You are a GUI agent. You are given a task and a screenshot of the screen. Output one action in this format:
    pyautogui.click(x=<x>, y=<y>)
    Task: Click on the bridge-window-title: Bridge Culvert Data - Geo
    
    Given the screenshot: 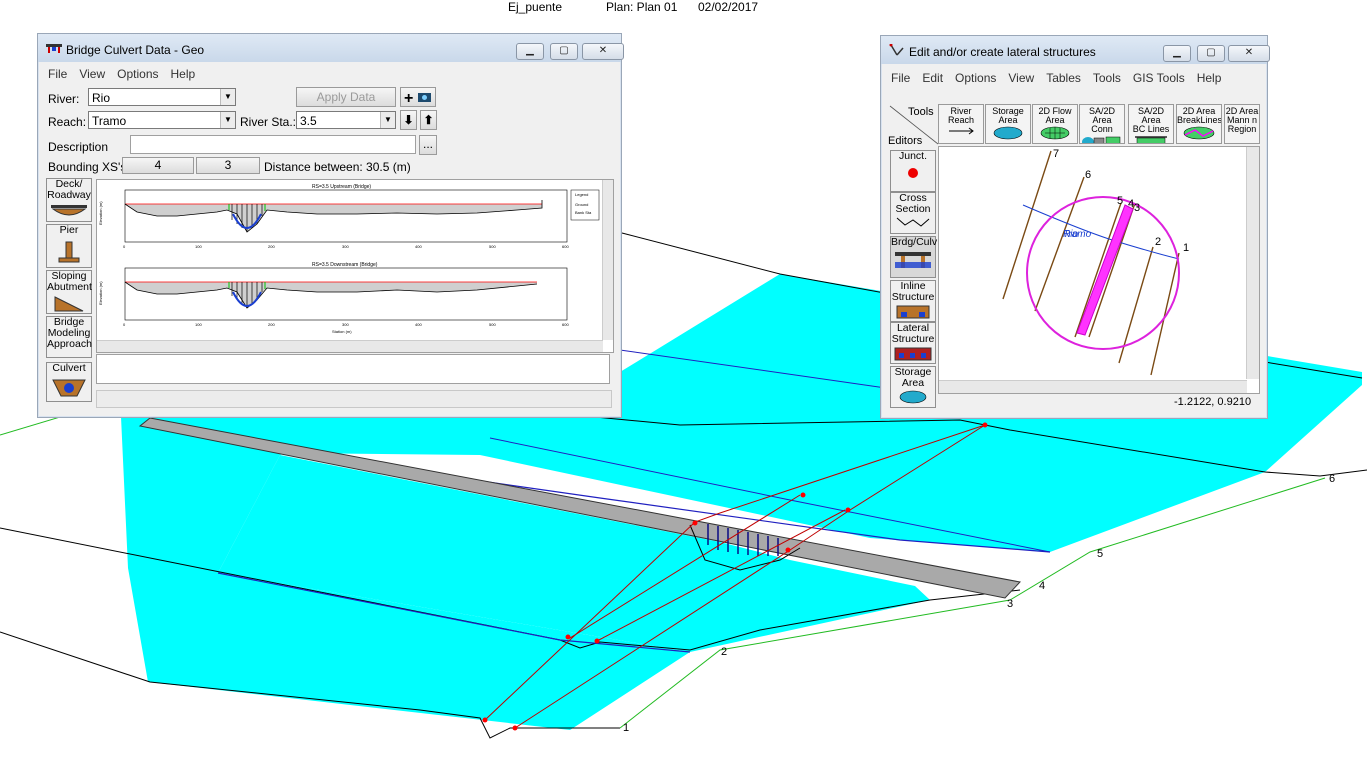 What is the action you would take?
    pyautogui.click(x=135, y=50)
    